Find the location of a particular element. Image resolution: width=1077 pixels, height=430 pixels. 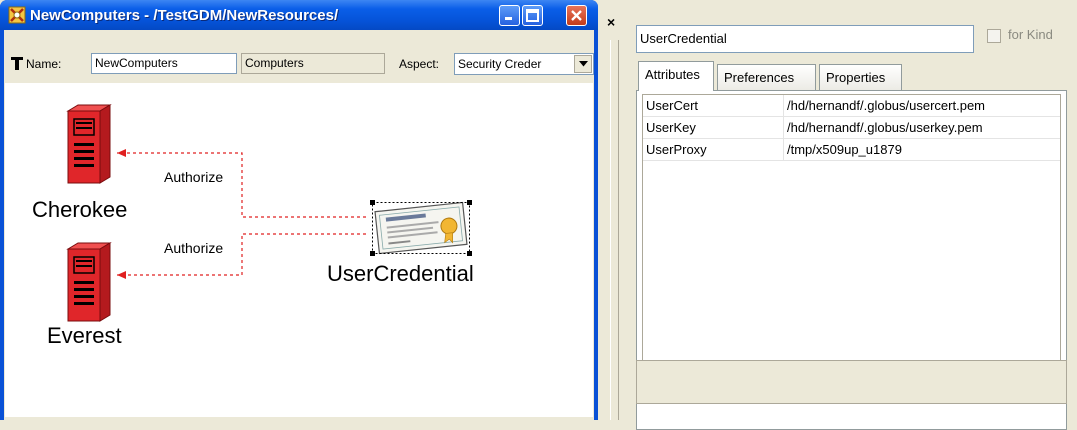

authorize-connection-cherokee is located at coordinates (241, 185).